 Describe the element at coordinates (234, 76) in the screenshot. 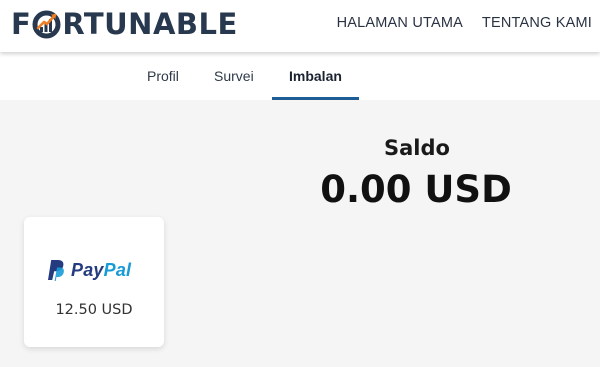

I see `tab-surveys: Survei` at that location.